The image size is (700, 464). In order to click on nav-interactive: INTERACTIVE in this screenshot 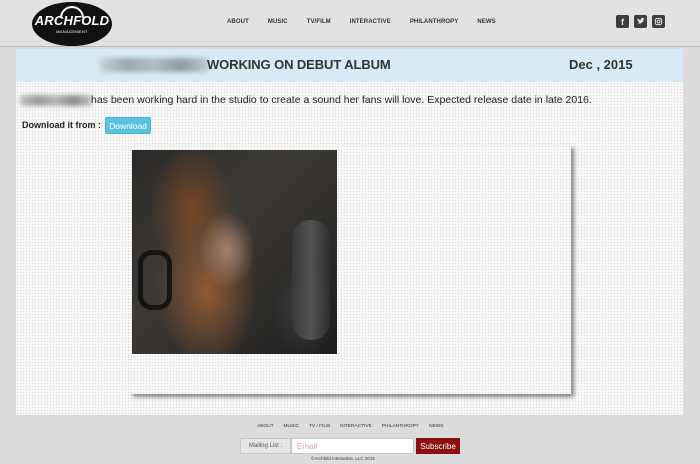, I will do `click(370, 22)`.